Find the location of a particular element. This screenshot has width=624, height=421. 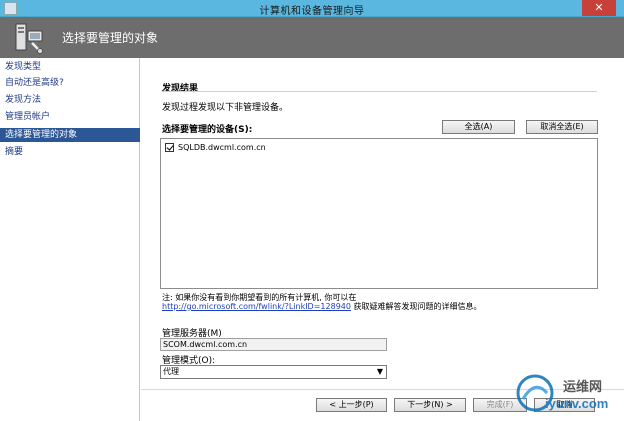

note-suffix: 获取疑难解答发现问题的详细信息。 is located at coordinates (416, 306).